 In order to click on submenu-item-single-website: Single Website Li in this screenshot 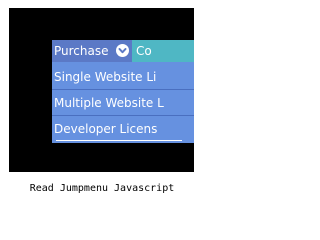, I will do `click(123, 77)`.